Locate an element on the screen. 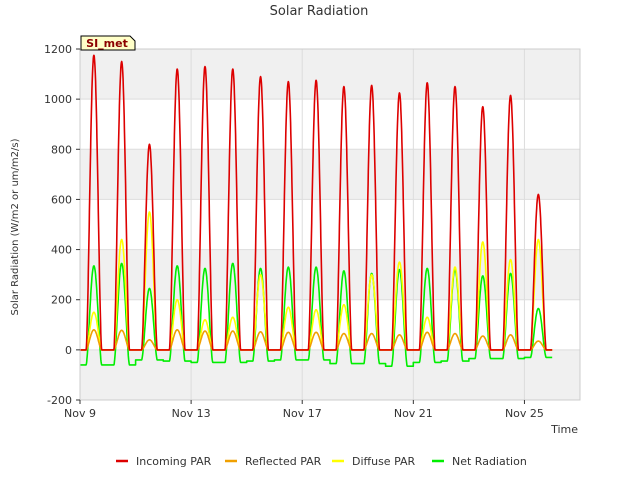 This screenshot has height=480, width=640. legend-label: Reflected PAR is located at coordinates (283, 461).